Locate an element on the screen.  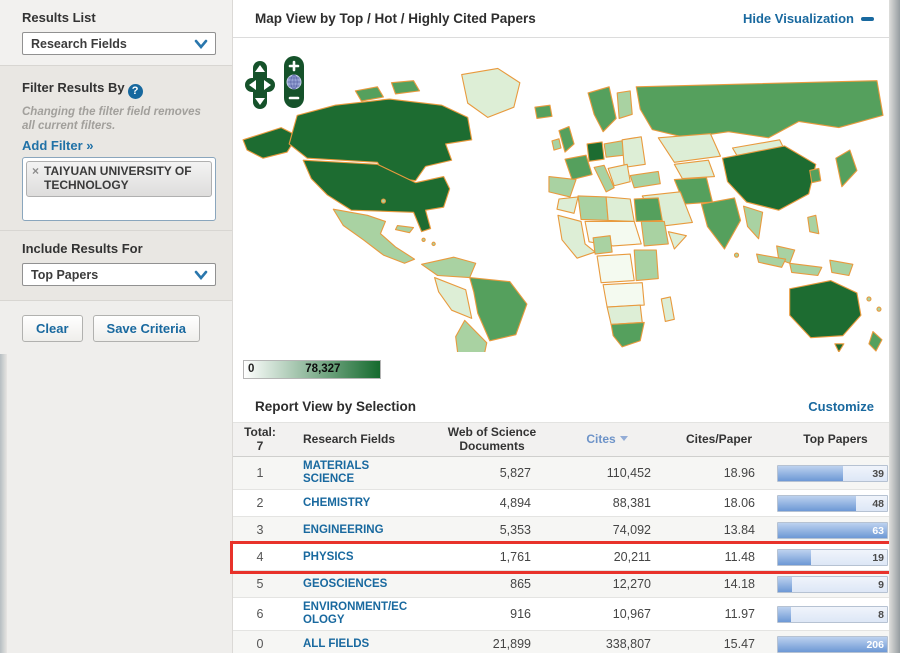
total-count-header: Total: 7 is located at coordinates (260, 439).